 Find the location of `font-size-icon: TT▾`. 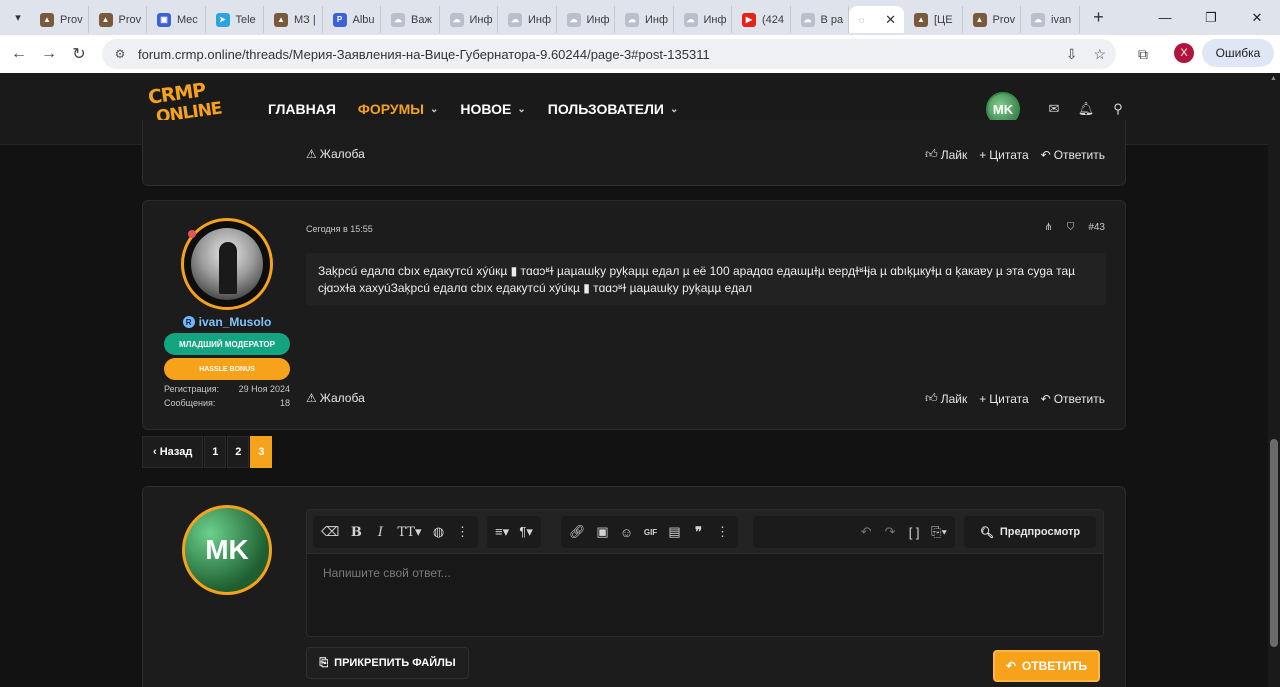

font-size-icon: TT▾ is located at coordinates (409, 532).